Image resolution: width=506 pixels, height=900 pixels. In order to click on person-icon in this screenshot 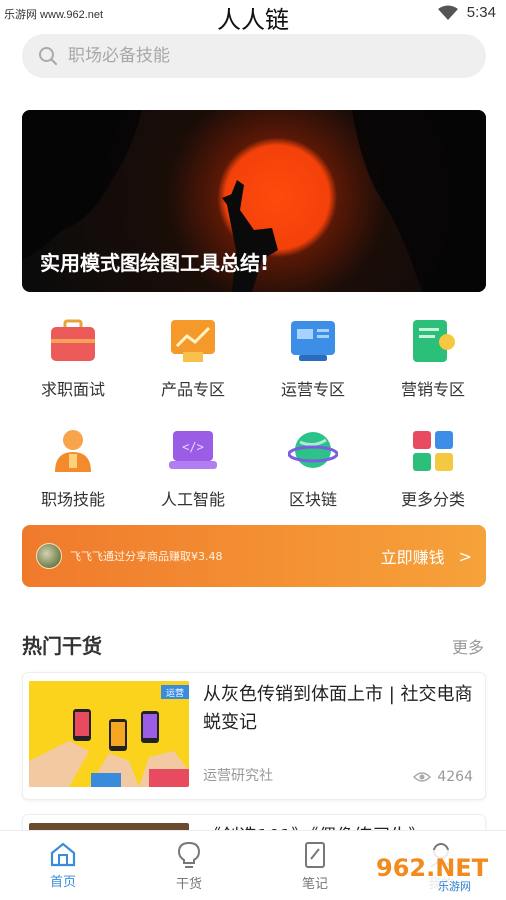, I will do `click(73, 451)`.